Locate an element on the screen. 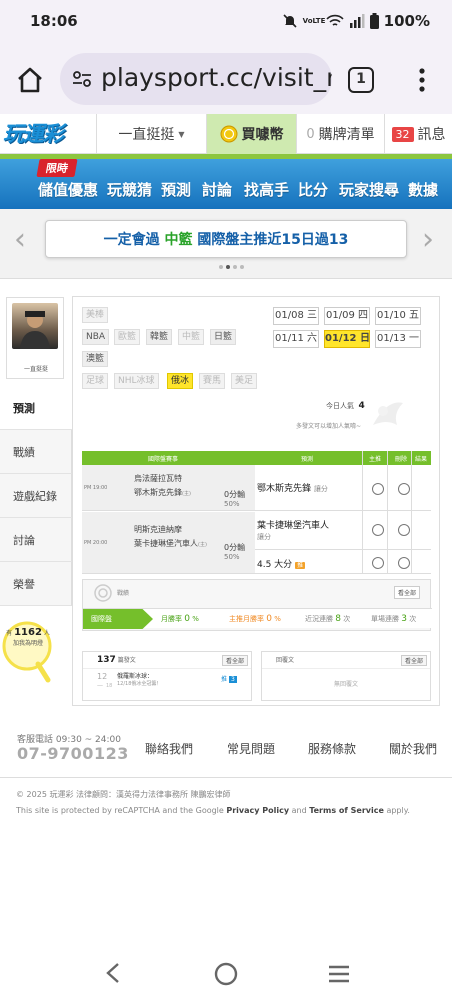 Image resolution: width=452 pixels, height=1000 pixels. profile-card: 一直挺挺 is located at coordinates (35, 338).